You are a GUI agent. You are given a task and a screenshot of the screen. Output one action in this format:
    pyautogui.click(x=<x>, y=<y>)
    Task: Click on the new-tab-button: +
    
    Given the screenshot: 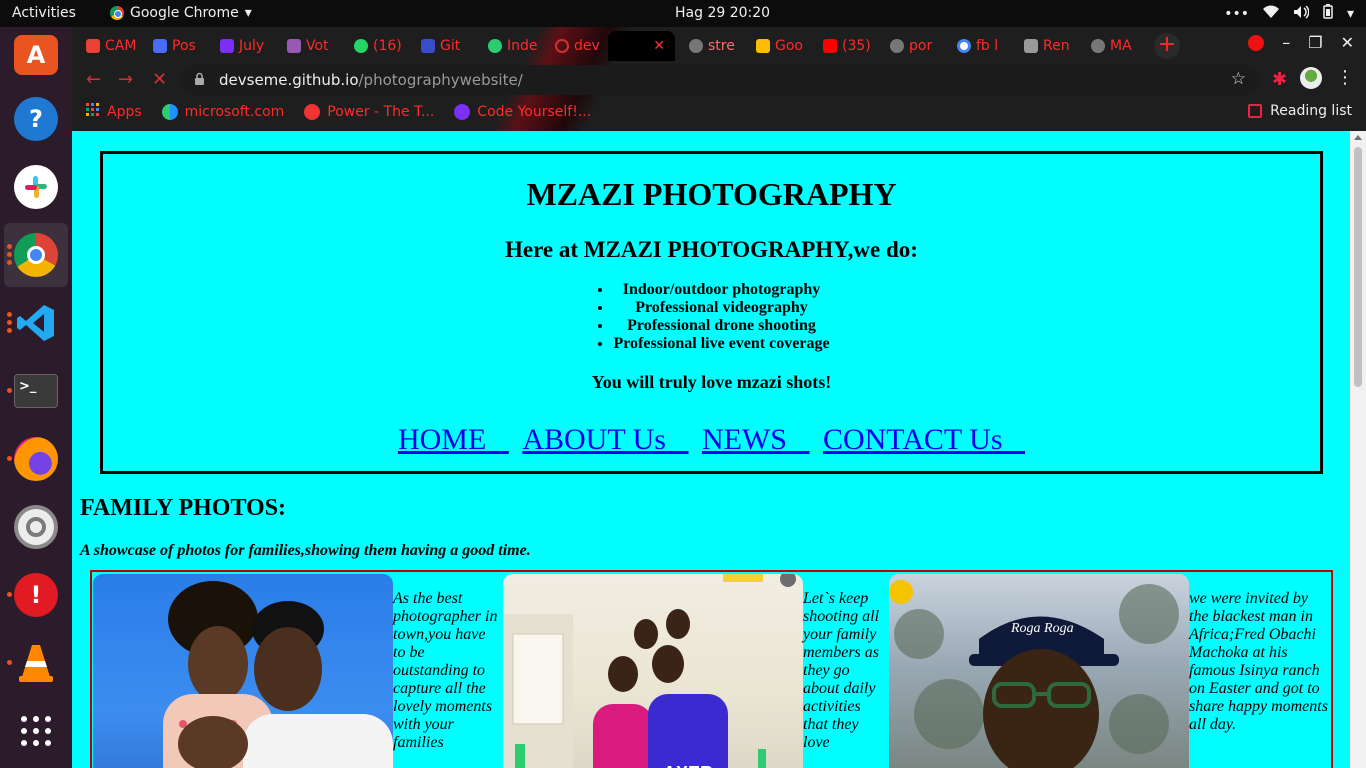 What is the action you would take?
    pyautogui.click(x=1167, y=46)
    